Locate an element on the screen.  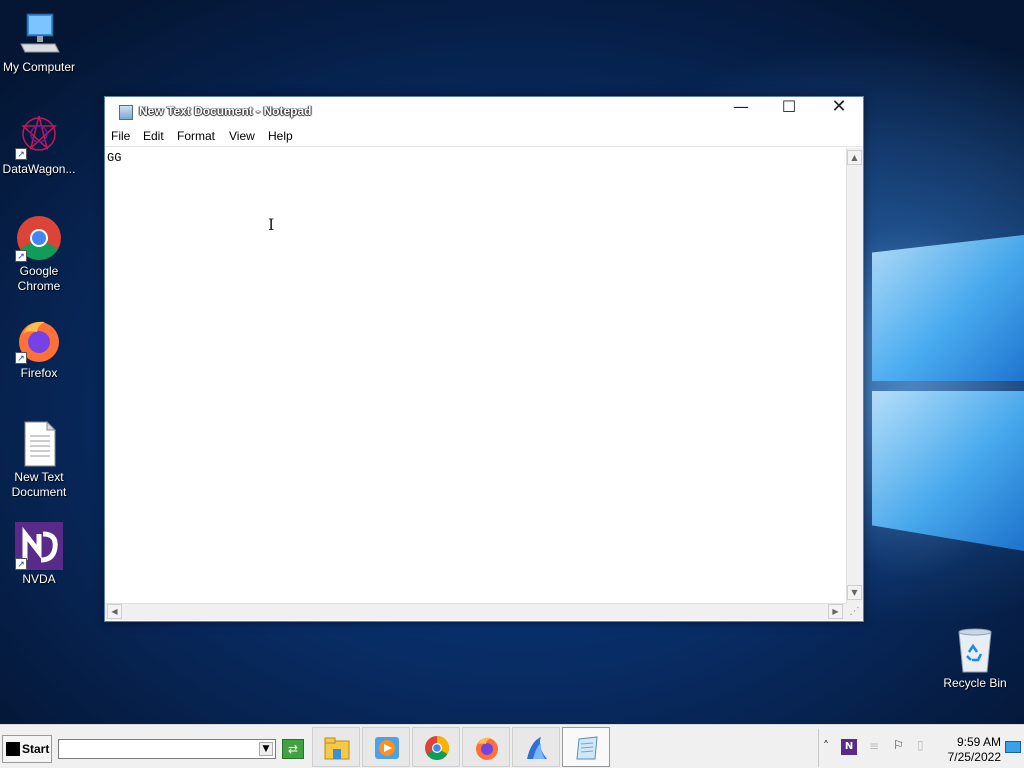
desktop-icon-label: Recycle Bin is located at coordinates (975, 683).